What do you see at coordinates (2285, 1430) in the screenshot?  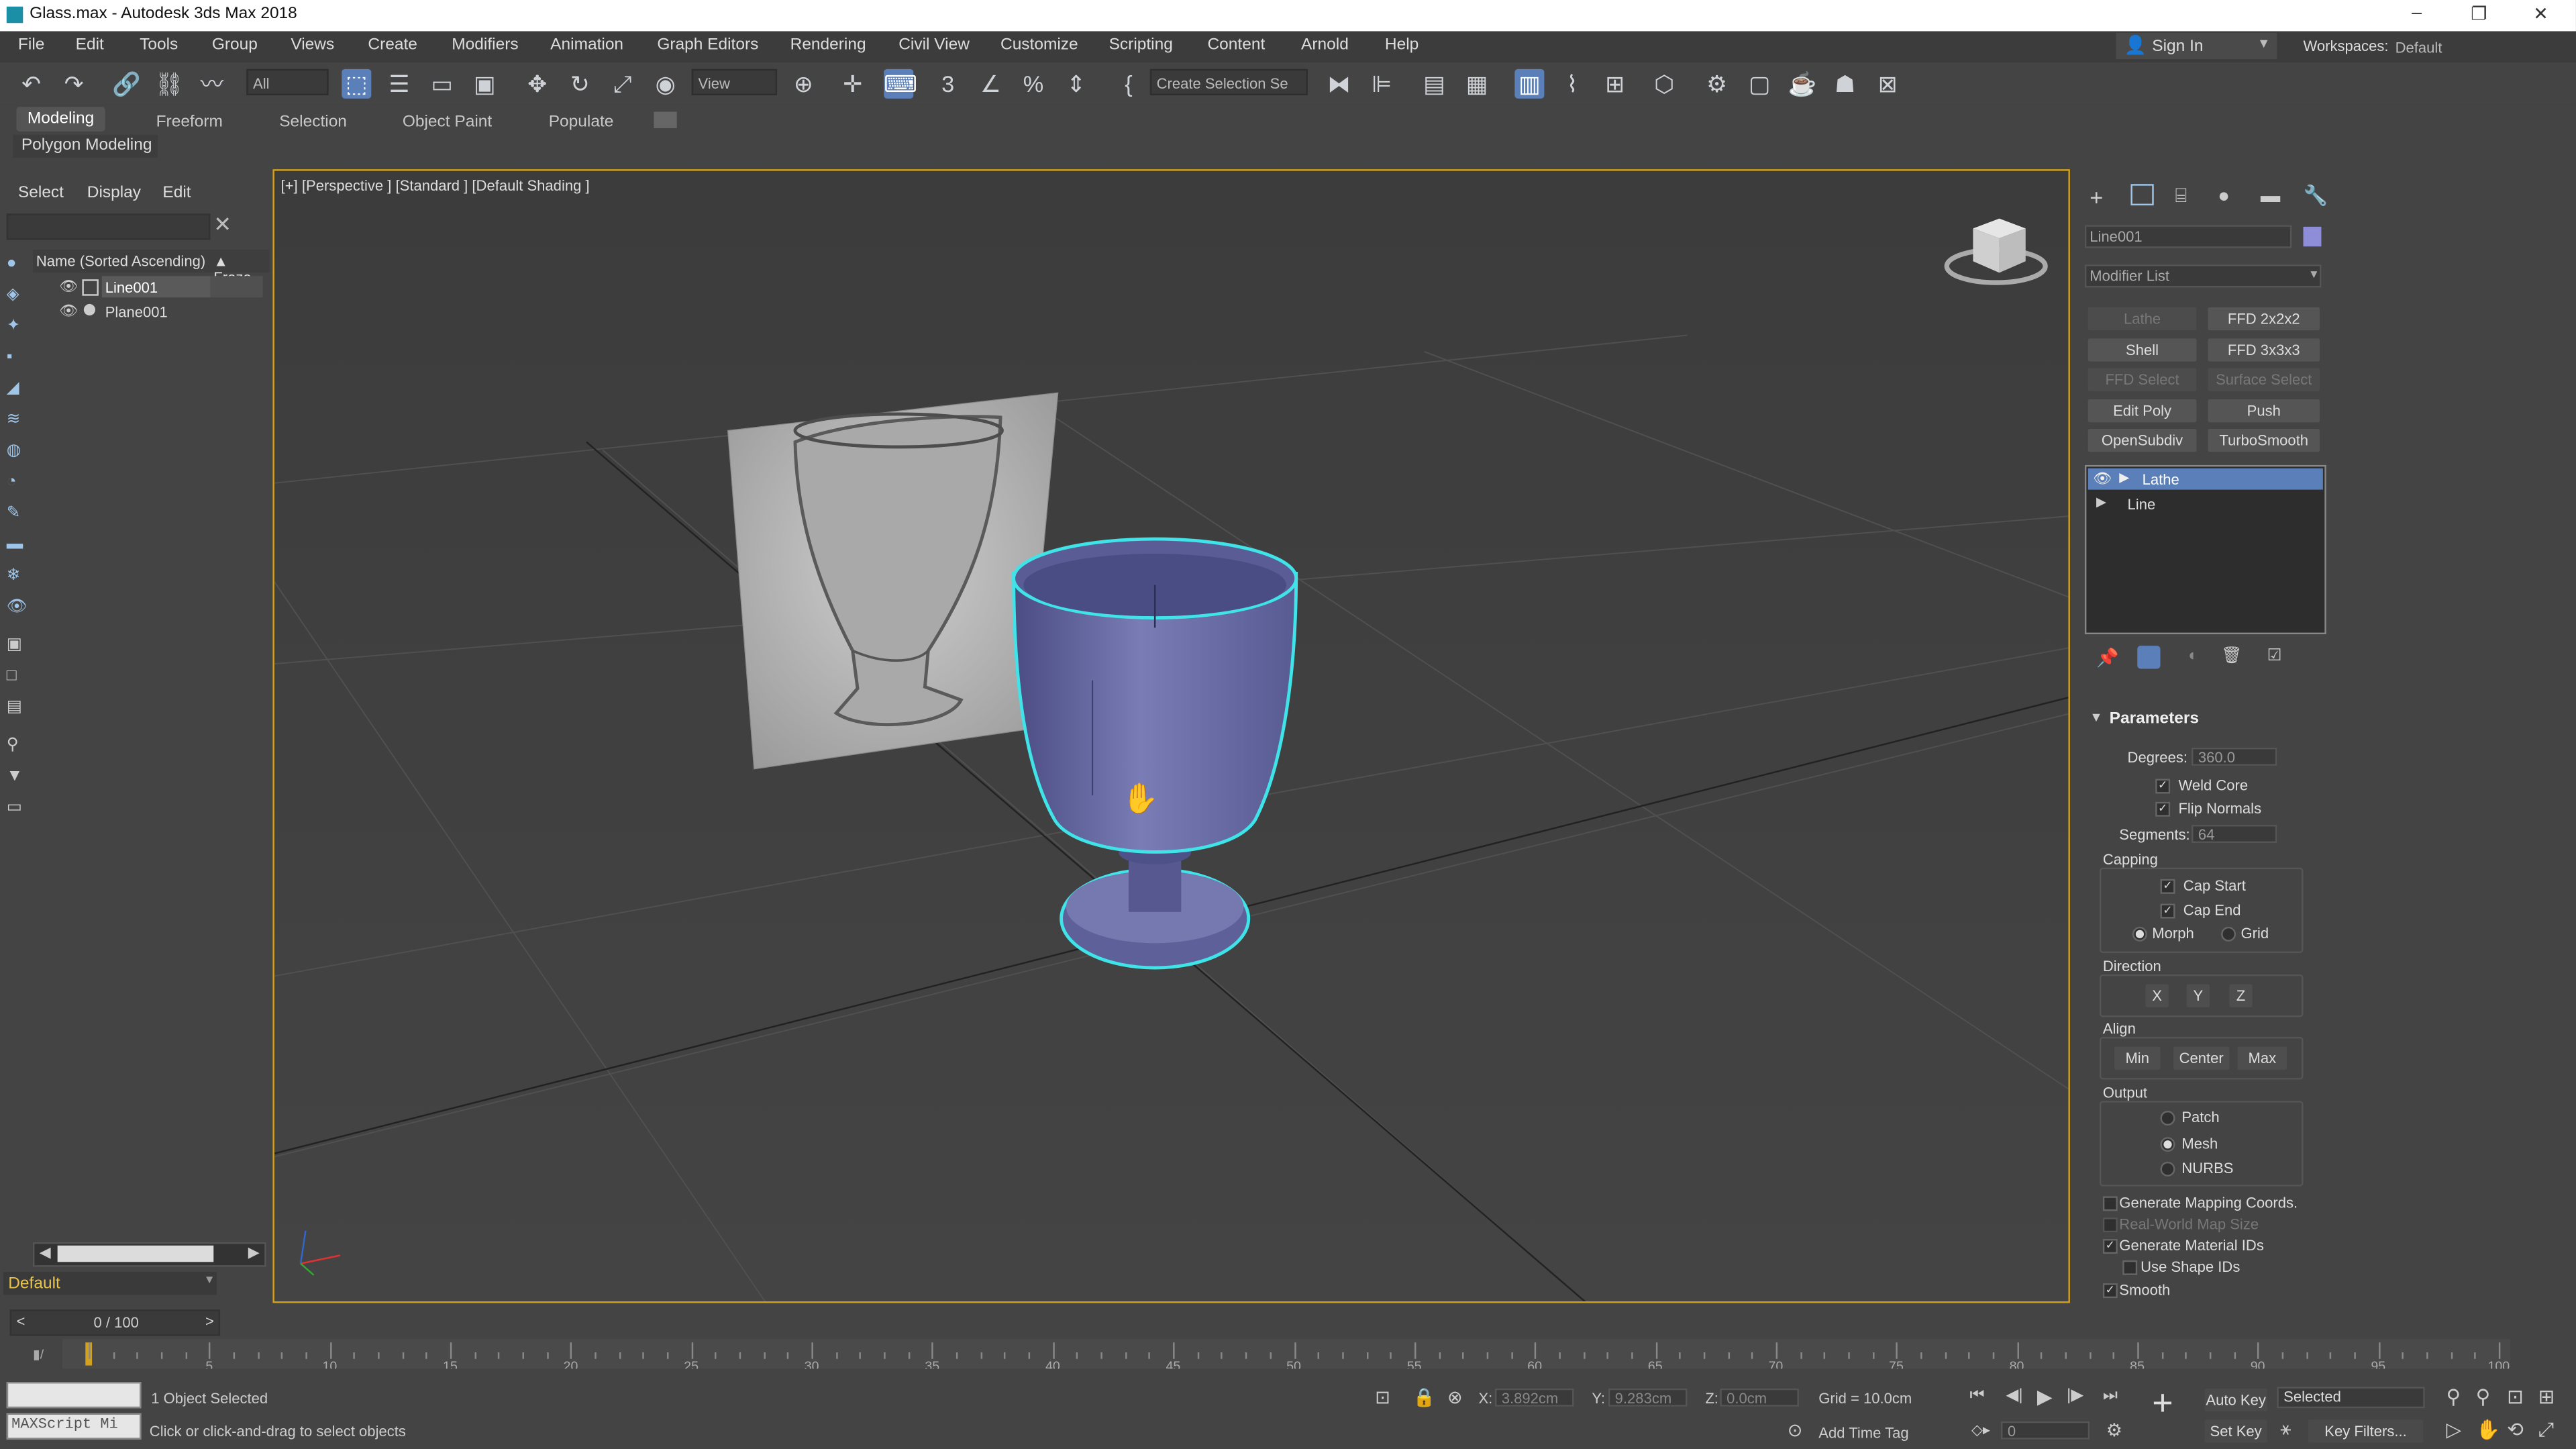 I see `key-filters-icon: ⚹` at bounding box center [2285, 1430].